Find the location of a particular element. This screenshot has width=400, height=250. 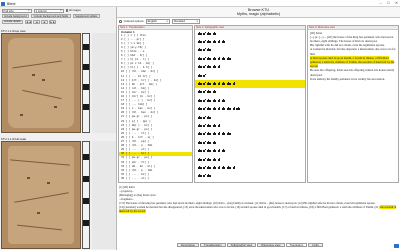

tab-transliteration: Transliteration is located at coordinates (213, 245).